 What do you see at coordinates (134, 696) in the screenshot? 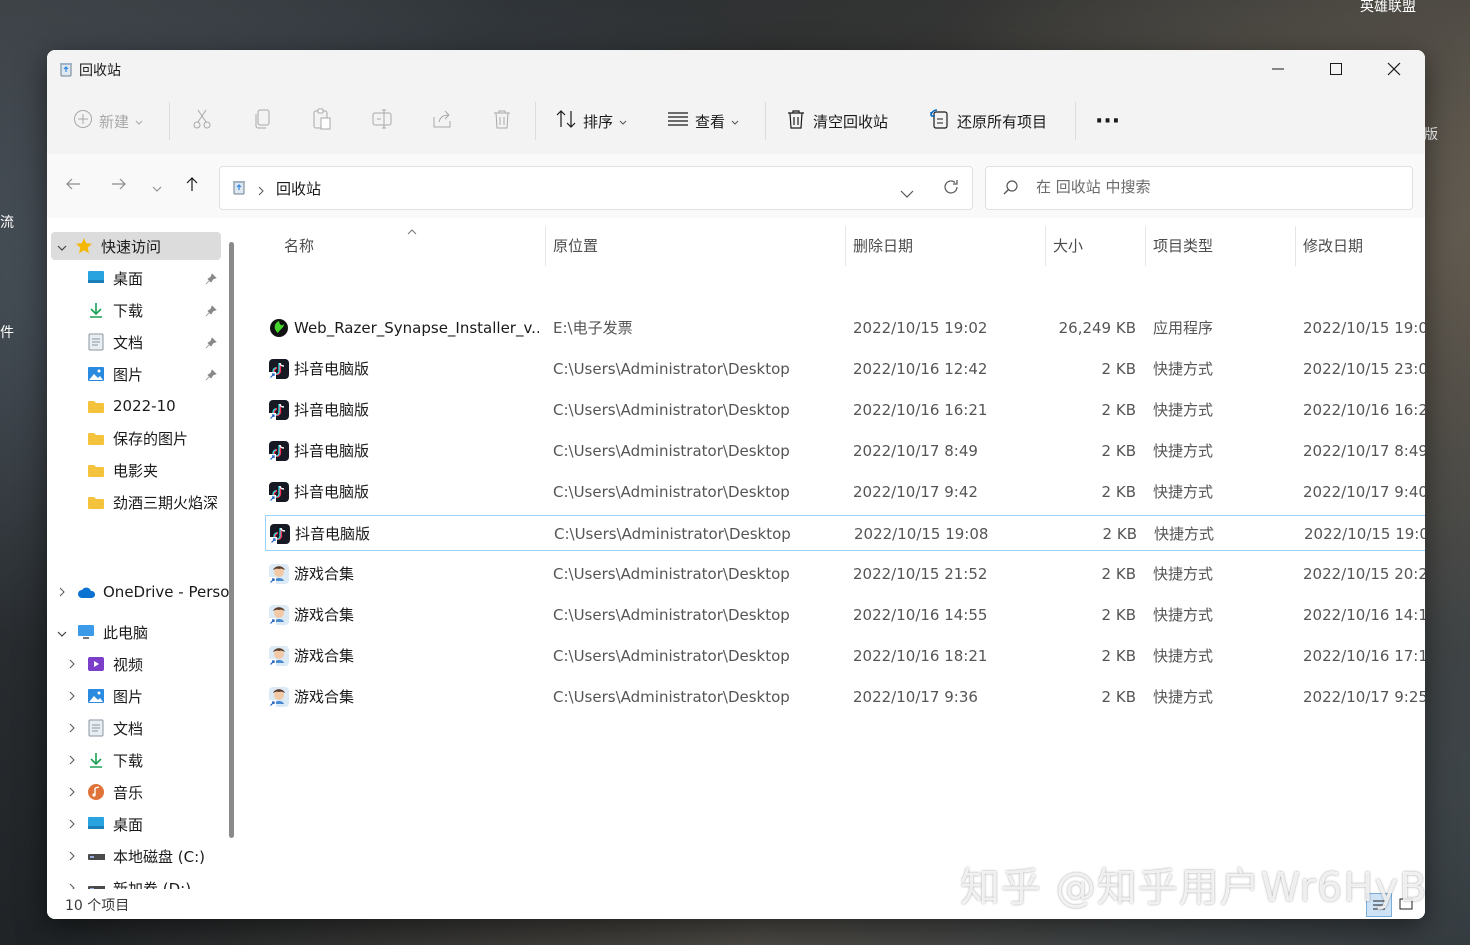
I see `sidebar-item-pc-1: 图片` at bounding box center [134, 696].